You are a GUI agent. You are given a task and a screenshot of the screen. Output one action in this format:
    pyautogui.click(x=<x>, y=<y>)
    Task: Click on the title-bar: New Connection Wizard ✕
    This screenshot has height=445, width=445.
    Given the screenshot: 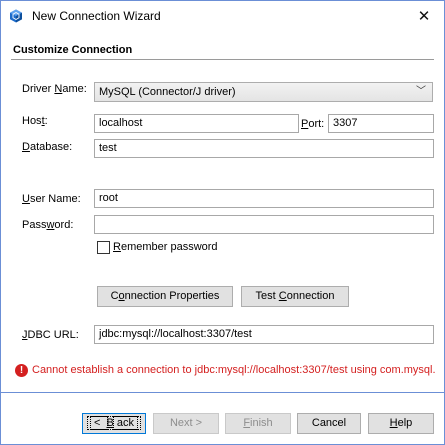 What is the action you would take?
    pyautogui.click(x=222, y=16)
    